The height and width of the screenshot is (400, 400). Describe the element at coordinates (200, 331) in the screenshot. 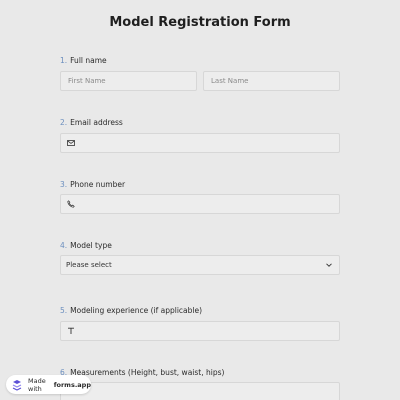

I see `experience-field` at that location.